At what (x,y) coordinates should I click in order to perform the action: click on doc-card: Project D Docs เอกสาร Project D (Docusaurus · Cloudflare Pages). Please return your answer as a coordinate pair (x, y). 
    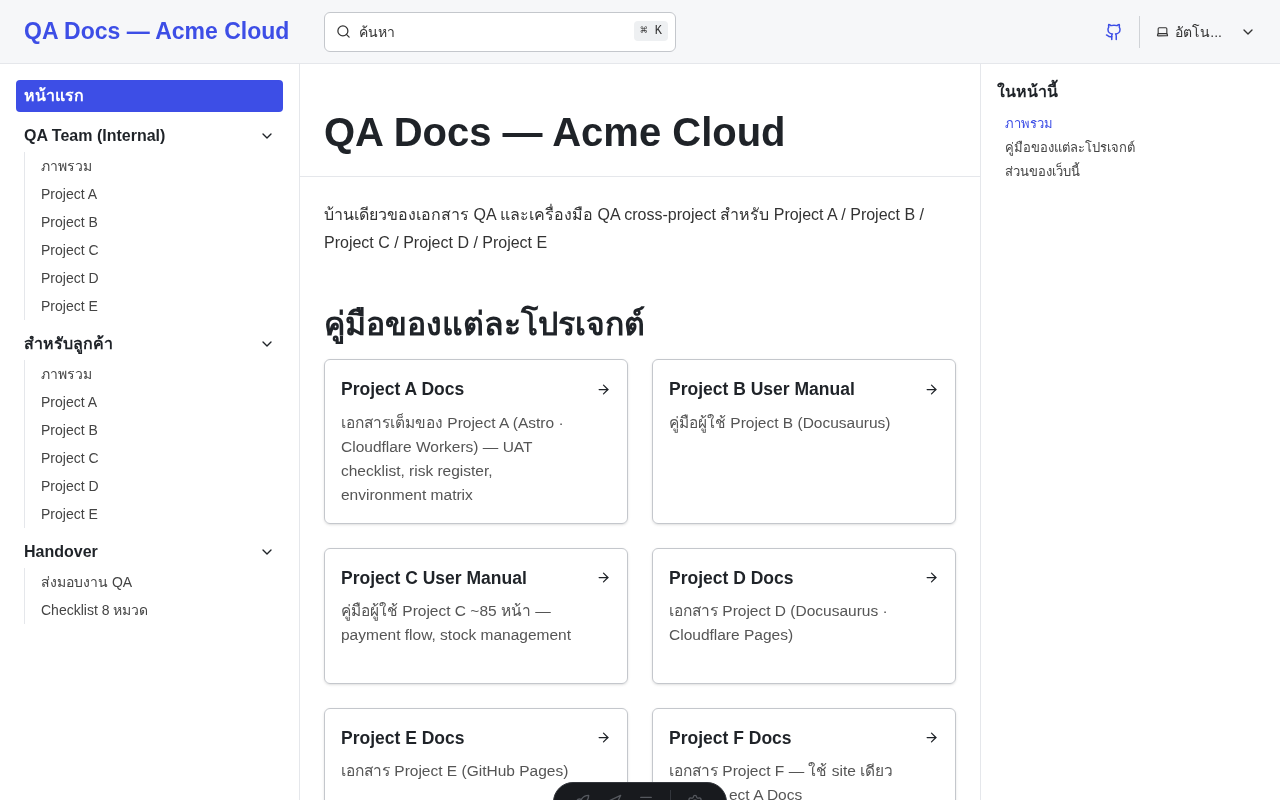
    Looking at the image, I should click on (804, 615).